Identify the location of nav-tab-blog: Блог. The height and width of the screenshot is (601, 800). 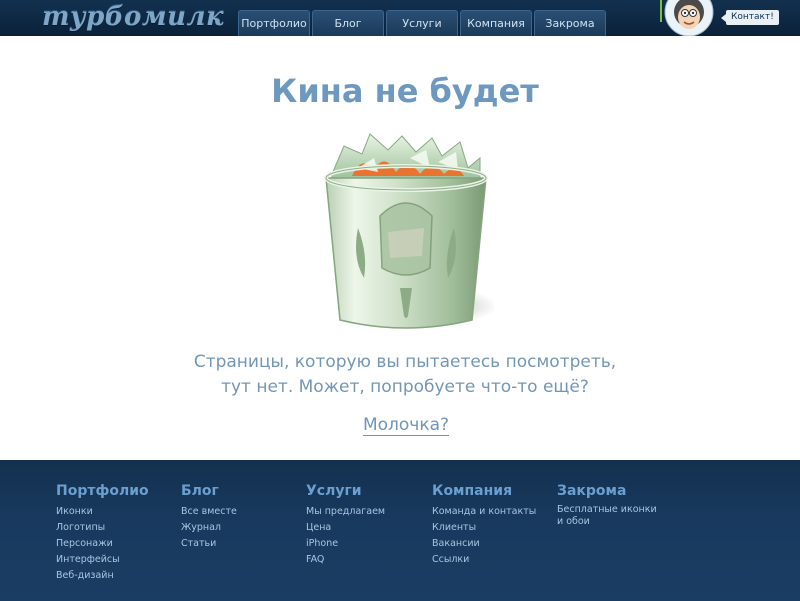
(348, 23).